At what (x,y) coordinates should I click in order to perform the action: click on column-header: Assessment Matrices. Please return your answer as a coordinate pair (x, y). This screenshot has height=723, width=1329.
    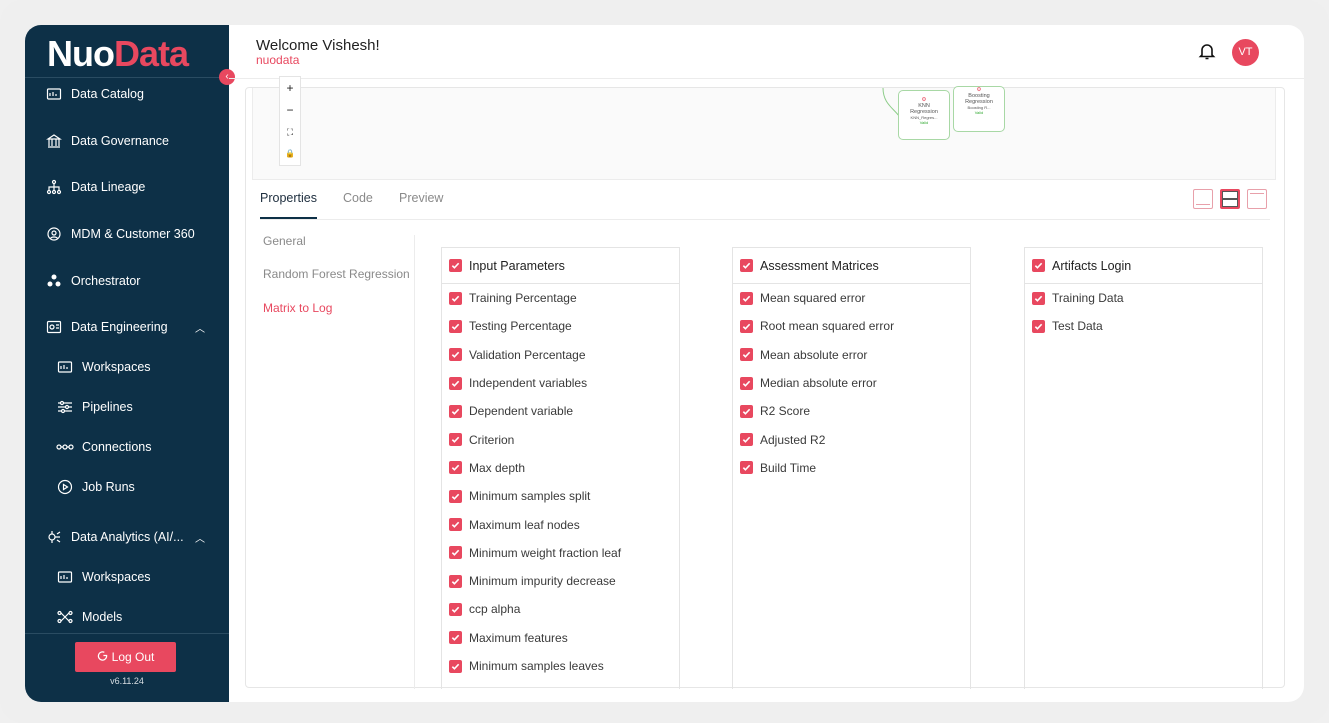
    Looking at the image, I should click on (851, 266).